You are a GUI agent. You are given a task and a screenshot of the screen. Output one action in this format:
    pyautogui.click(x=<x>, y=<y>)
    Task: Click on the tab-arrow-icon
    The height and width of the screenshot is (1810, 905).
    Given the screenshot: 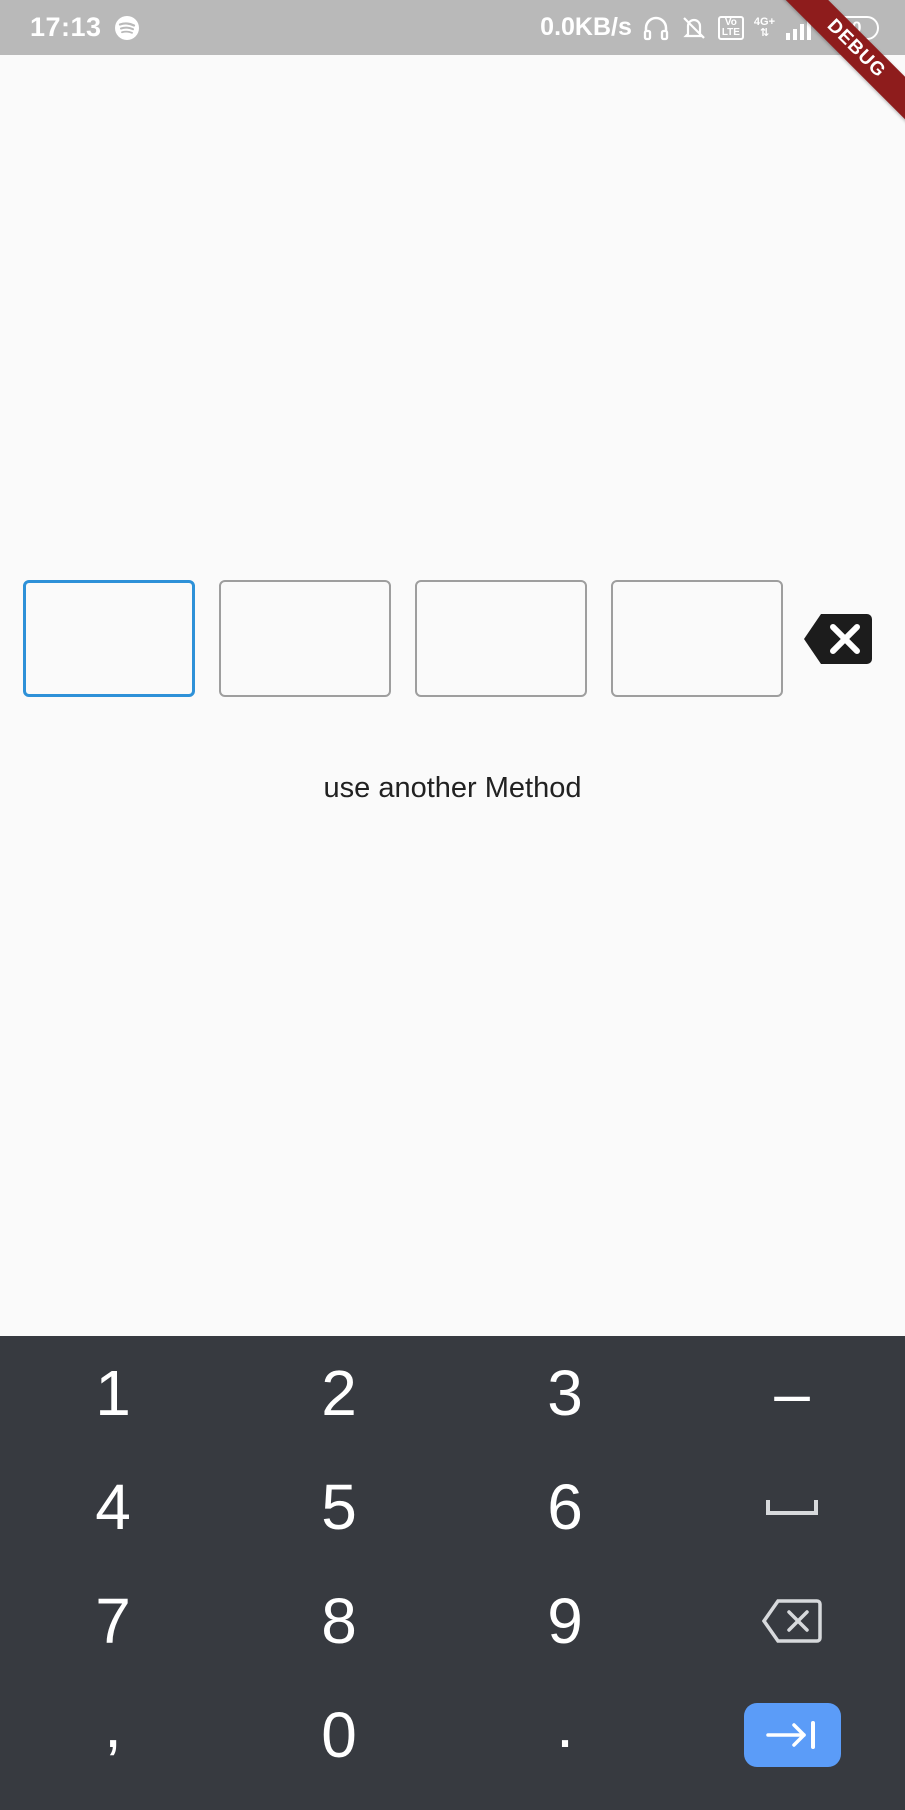 What is the action you would take?
    pyautogui.click(x=790, y=1735)
    